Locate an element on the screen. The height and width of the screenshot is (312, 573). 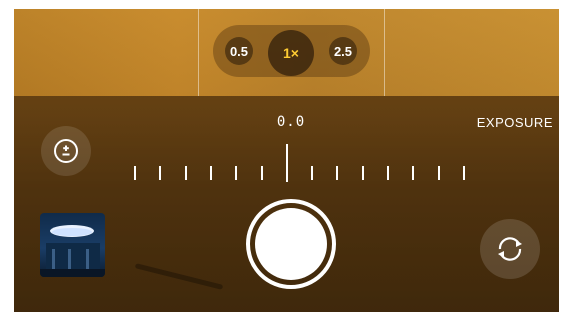
zoom-selector: 0.5 1× 2.5 is located at coordinates (291, 51).